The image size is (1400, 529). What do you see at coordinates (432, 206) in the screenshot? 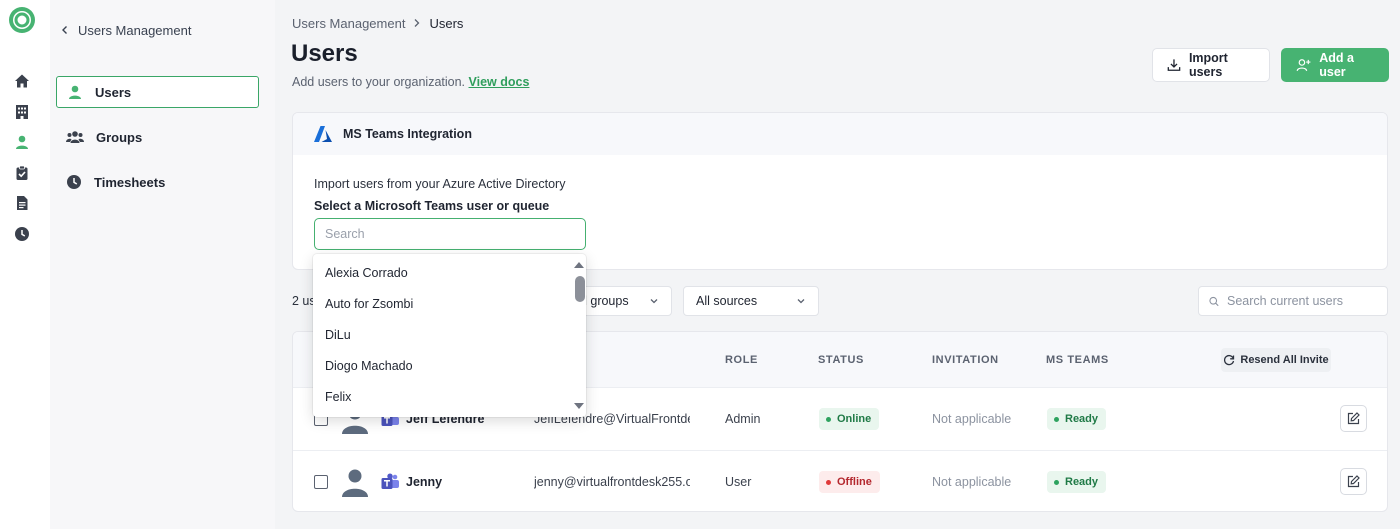
I see `teams-select-label: Select a Microsoft Teams user or queue` at bounding box center [432, 206].